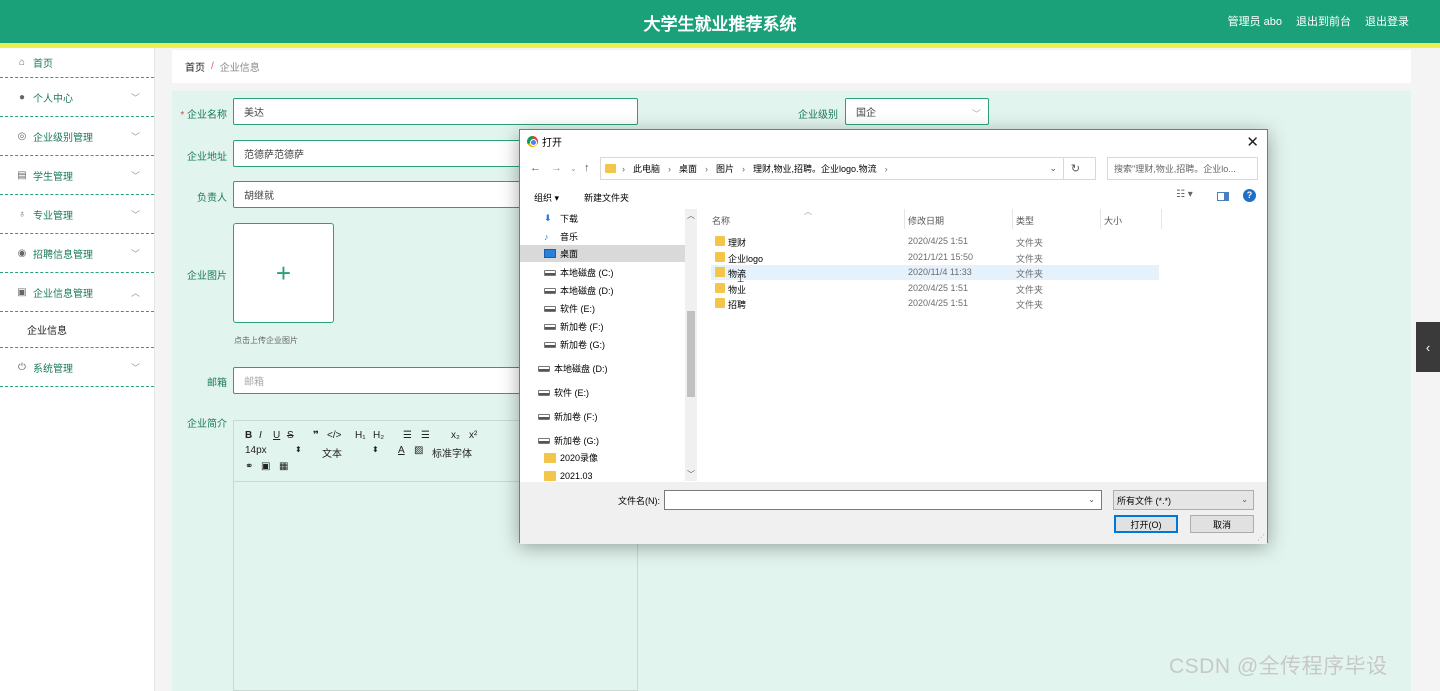 Image resolution: width=1440 pixels, height=691 pixels. Describe the element at coordinates (568, 416) in the screenshot. I see `tree-item-drive-f2: 新加卷 (F:)` at that location.